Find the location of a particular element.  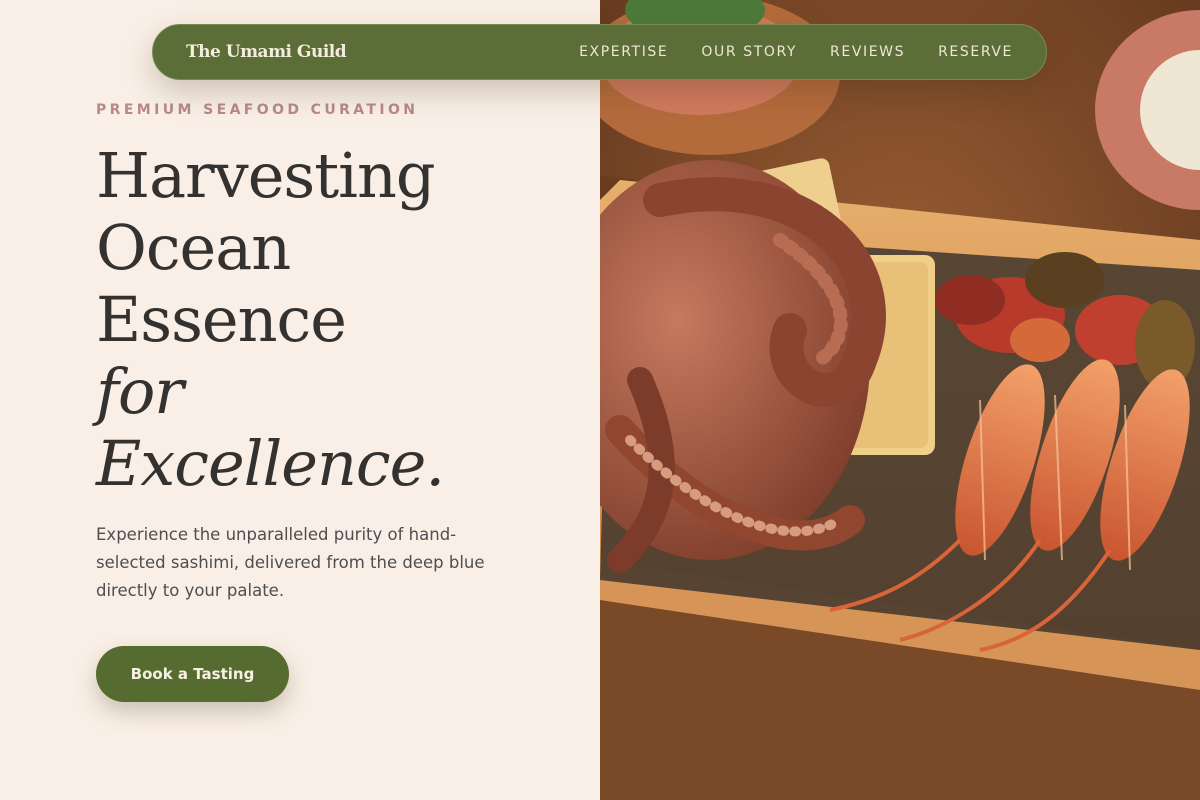

headline-line-5: Excellence. is located at coordinates (270, 463).